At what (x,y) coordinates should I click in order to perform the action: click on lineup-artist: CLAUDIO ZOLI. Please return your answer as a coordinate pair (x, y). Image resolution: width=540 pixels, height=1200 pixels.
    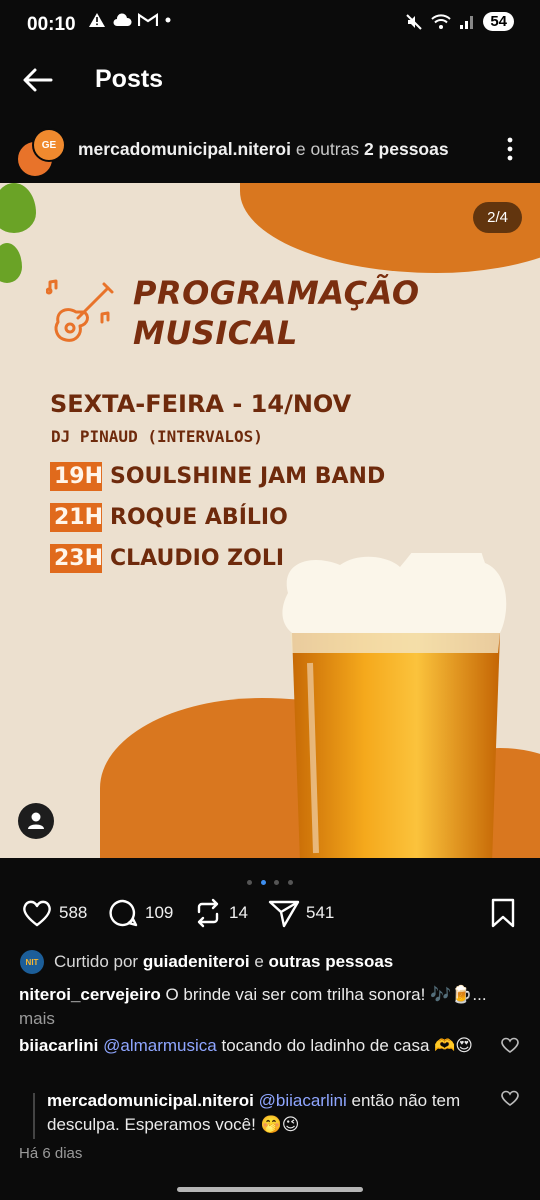
    Looking at the image, I should click on (197, 558).